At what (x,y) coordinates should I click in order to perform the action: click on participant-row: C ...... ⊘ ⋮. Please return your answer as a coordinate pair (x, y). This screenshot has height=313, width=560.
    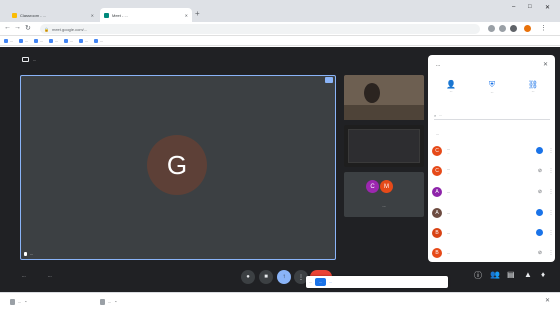
    Looking at the image, I should click on (493, 170).